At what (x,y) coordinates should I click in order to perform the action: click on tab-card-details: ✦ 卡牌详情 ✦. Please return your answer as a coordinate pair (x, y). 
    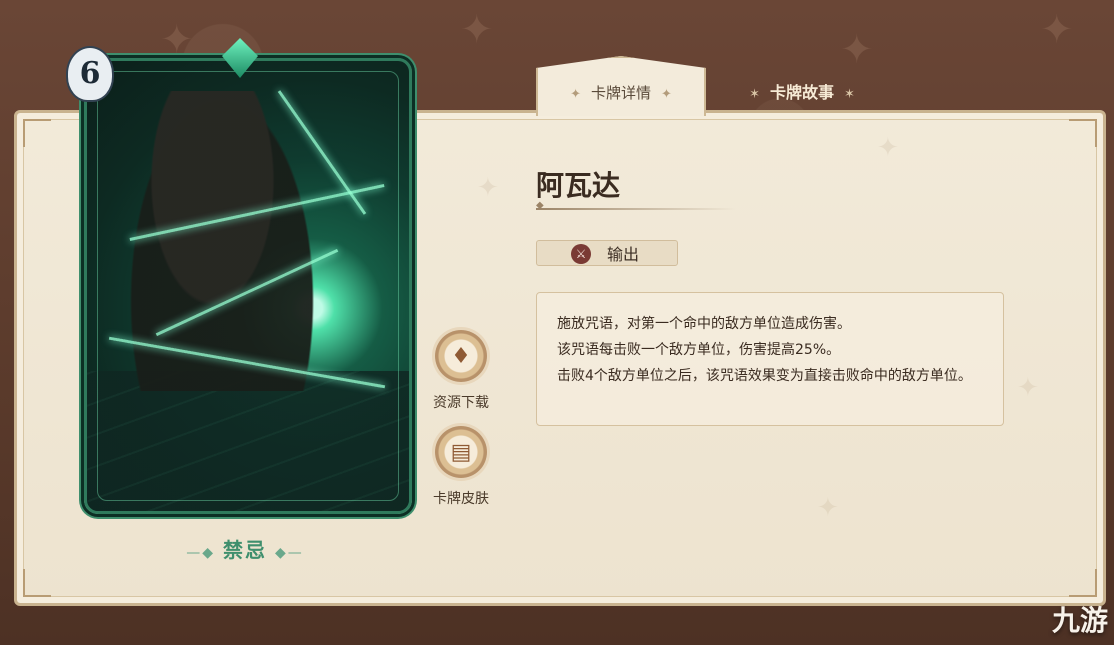
    Looking at the image, I should click on (621, 86).